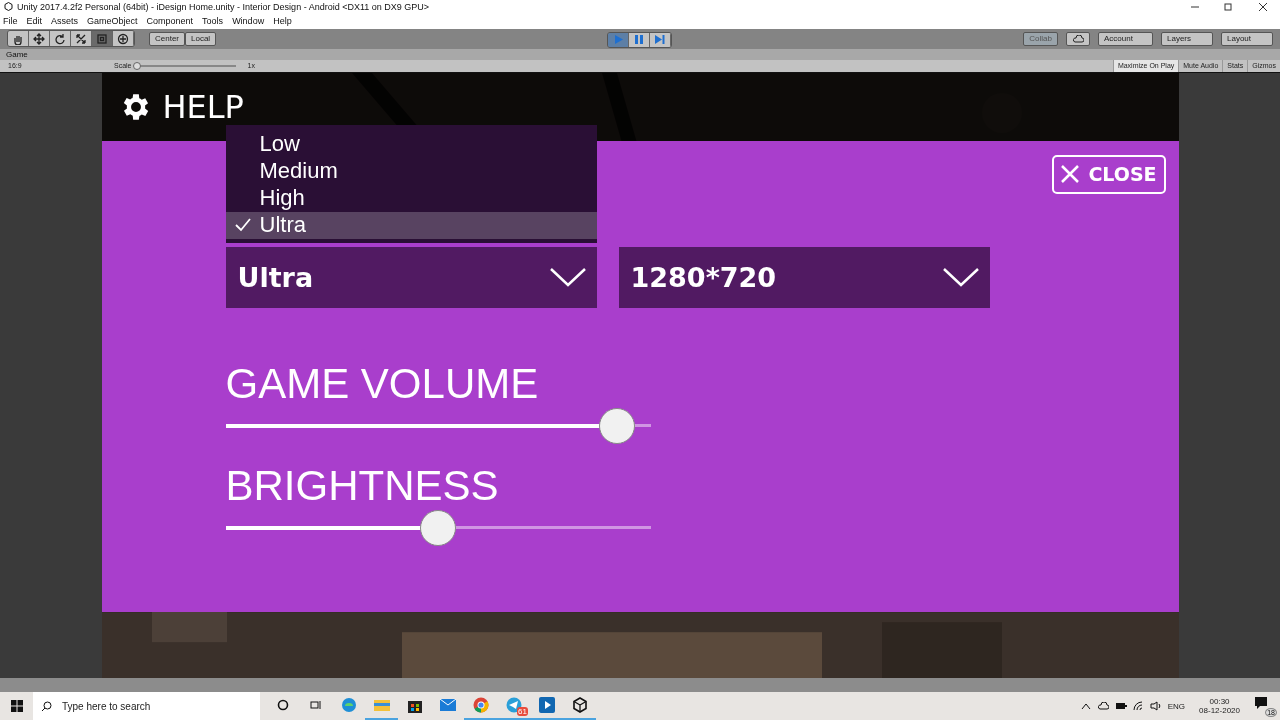 This screenshot has width=1280, height=720. I want to click on language-indicator: ENG, so click(1176, 706).